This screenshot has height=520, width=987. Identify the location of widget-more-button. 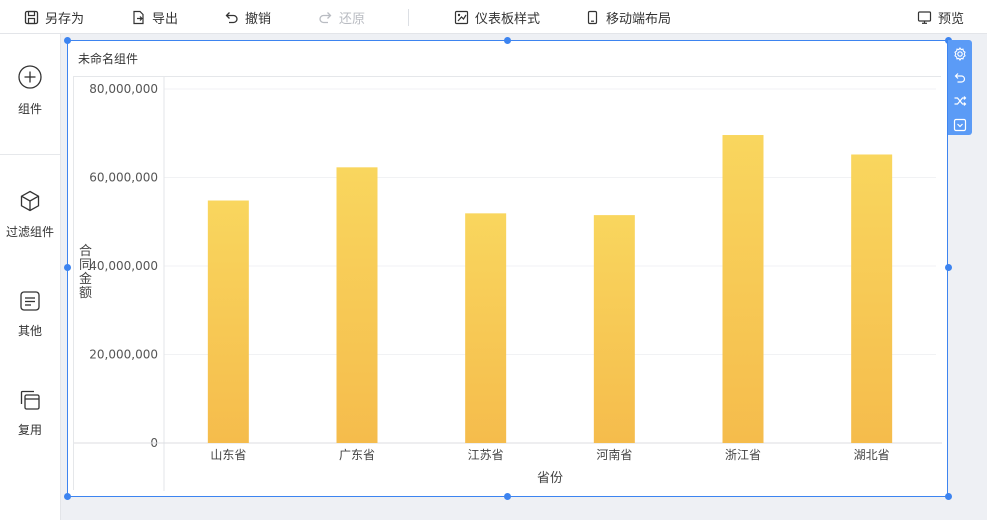
(960, 125).